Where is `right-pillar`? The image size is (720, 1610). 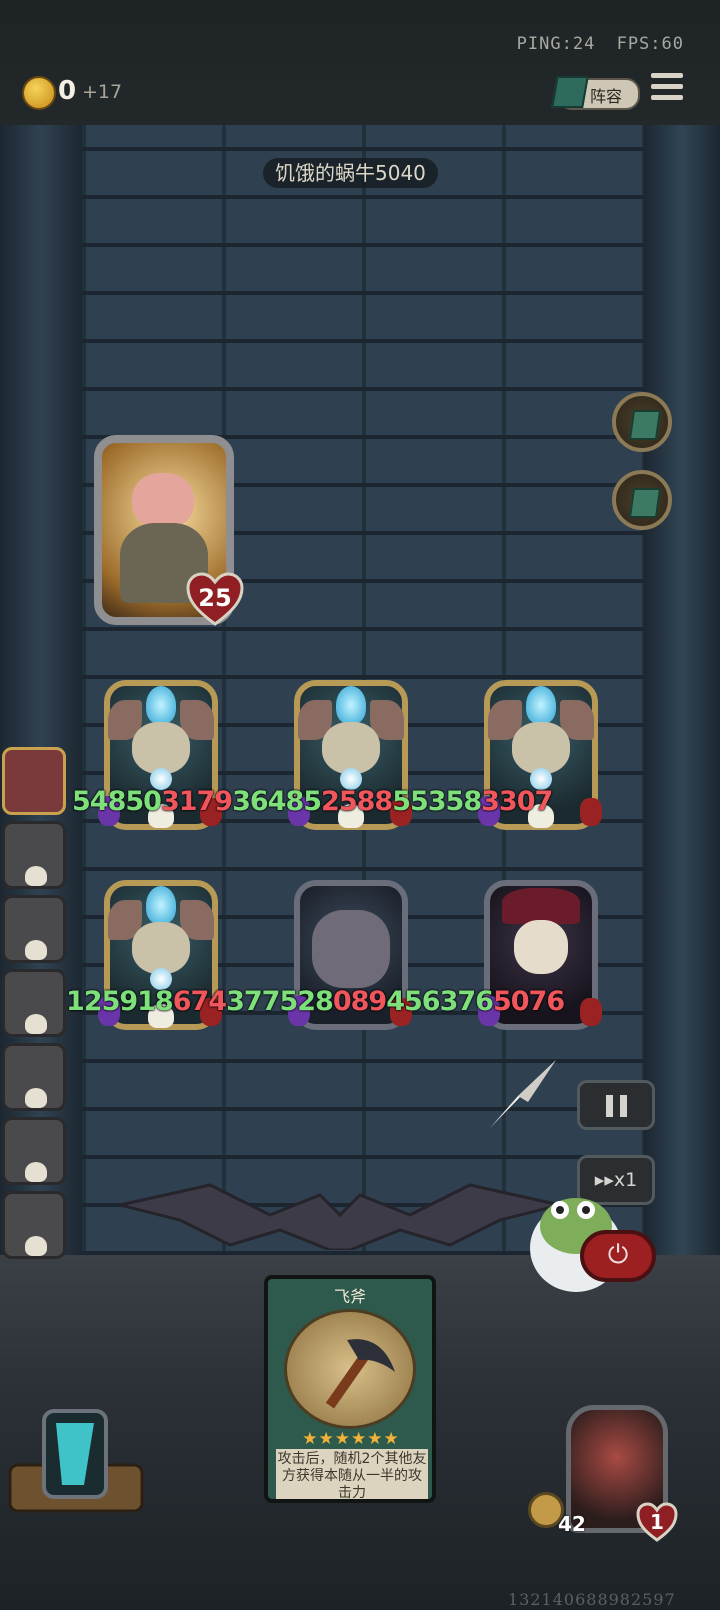 right-pillar is located at coordinates (682, 695).